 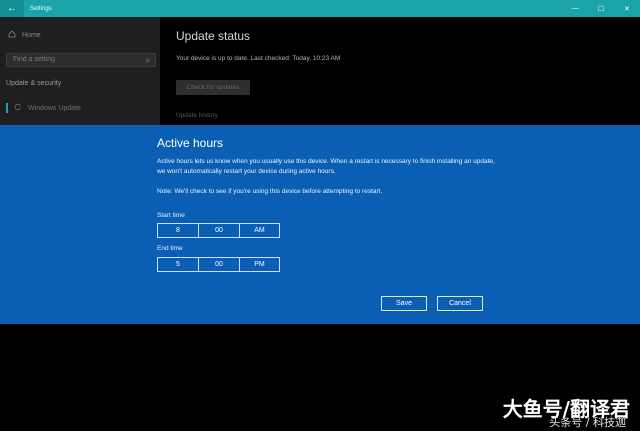 What do you see at coordinates (34, 83) in the screenshot?
I see `sidebar-section-title: Update & security` at bounding box center [34, 83].